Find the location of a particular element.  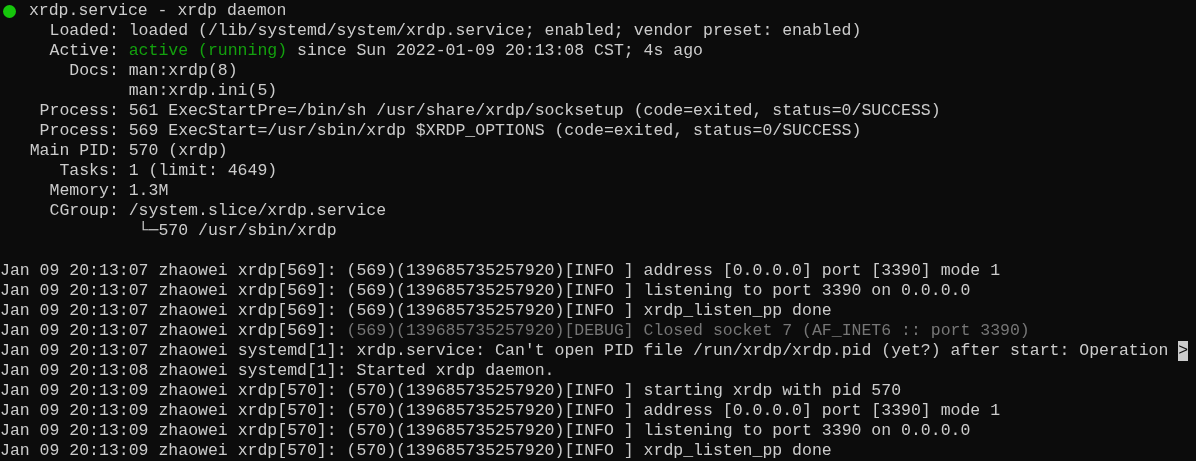

log-message: (569)(139685735257920)[INFO ] address [0.0.0.0] port [3390] mode 1 is located at coordinates (673, 271).